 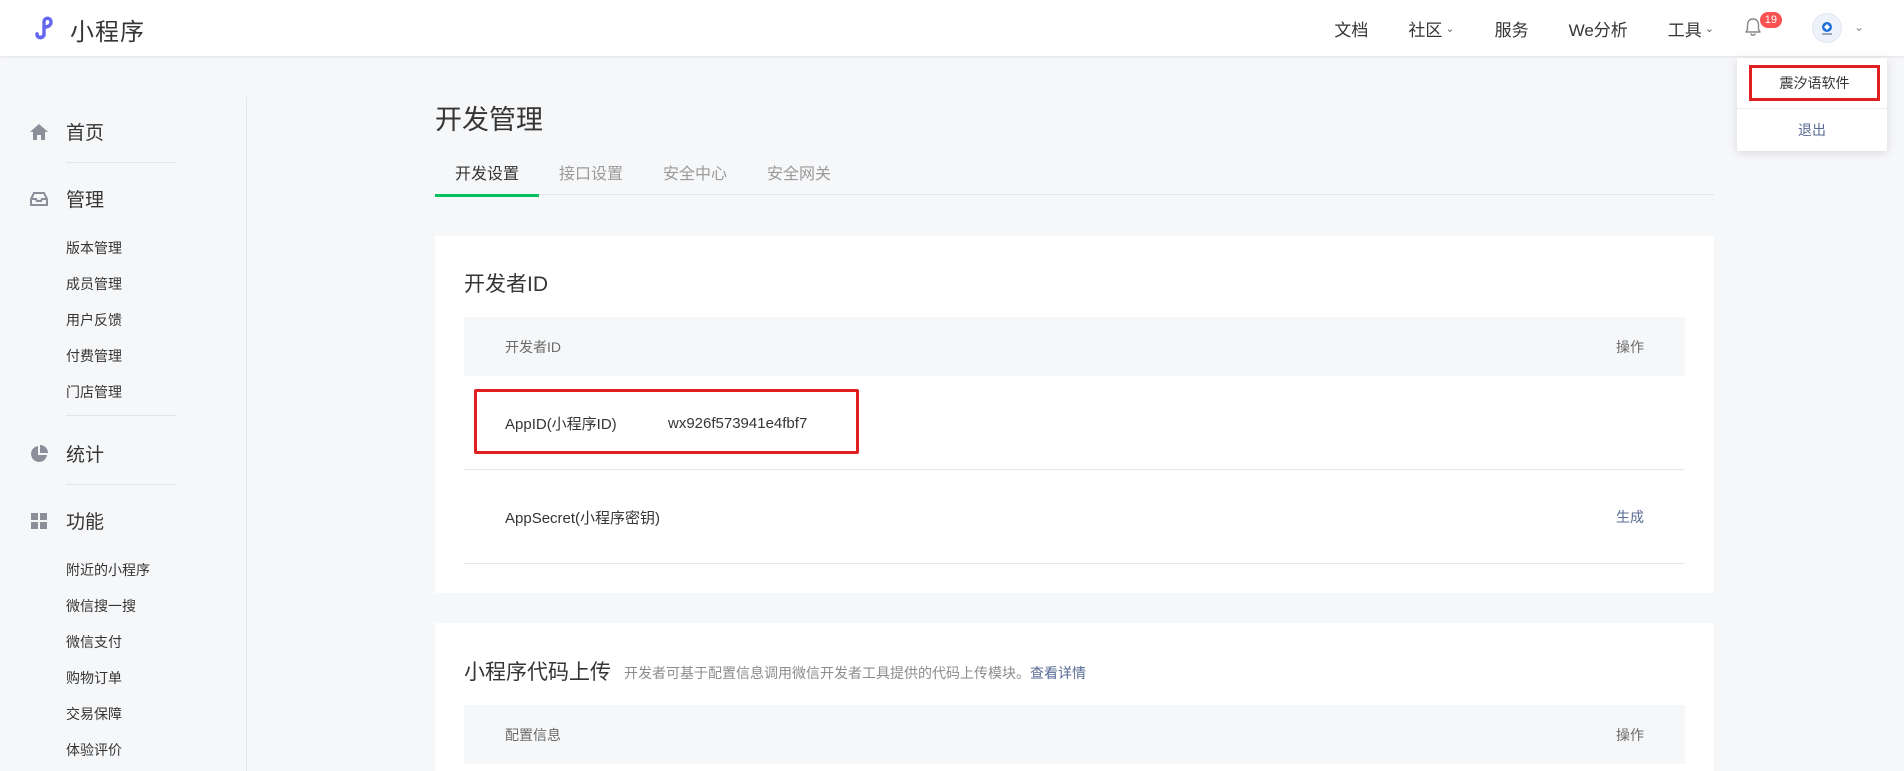 What do you see at coordinates (94, 248) in the screenshot?
I see `sidebar-item-version-management: 版本管理` at bounding box center [94, 248].